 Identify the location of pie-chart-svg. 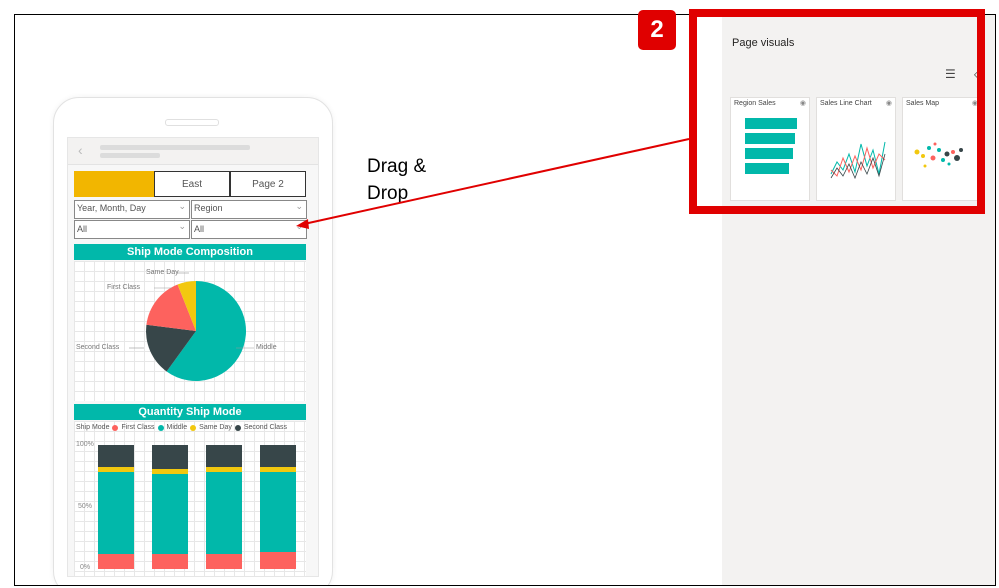
(191, 326).